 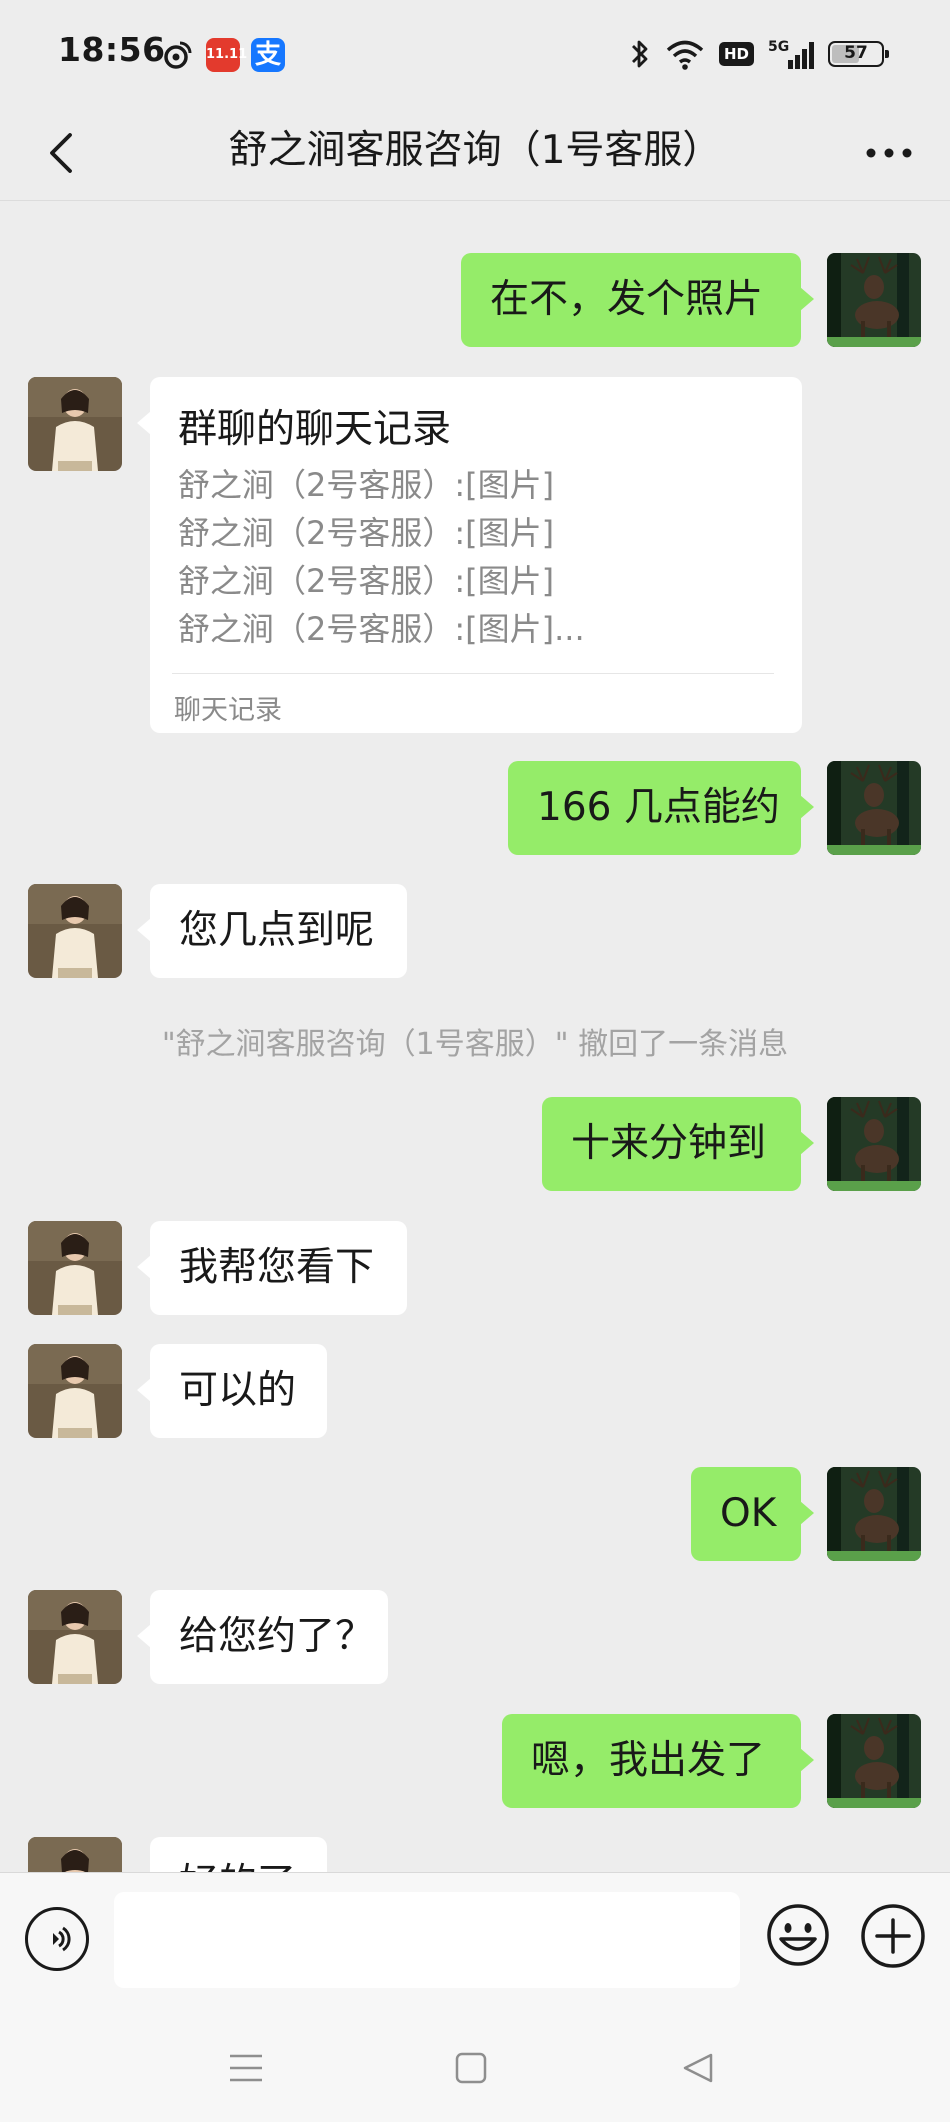 I want to click on chevron-left-icon, so click(x=61, y=153).